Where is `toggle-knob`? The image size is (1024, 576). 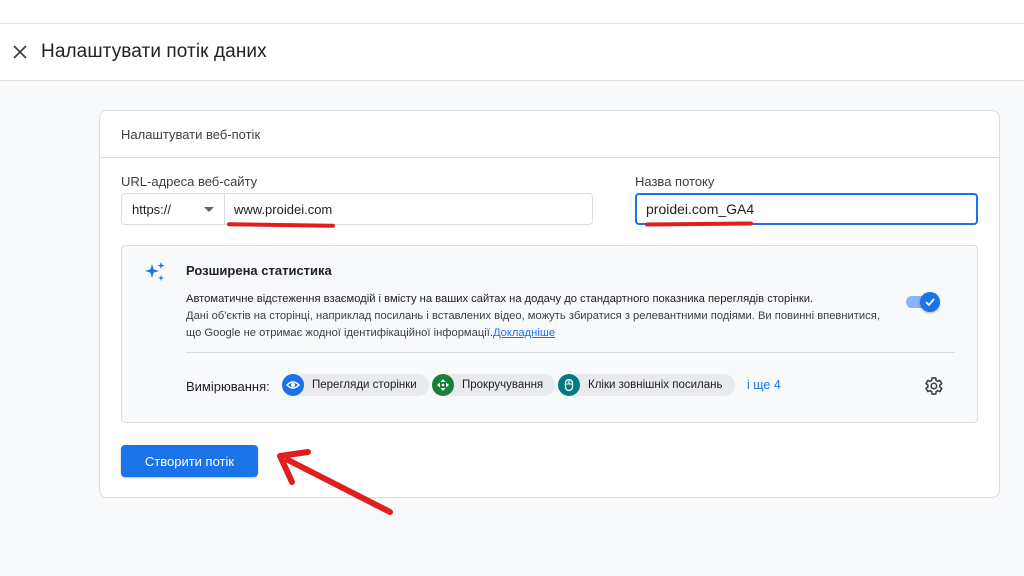 toggle-knob is located at coordinates (930, 302).